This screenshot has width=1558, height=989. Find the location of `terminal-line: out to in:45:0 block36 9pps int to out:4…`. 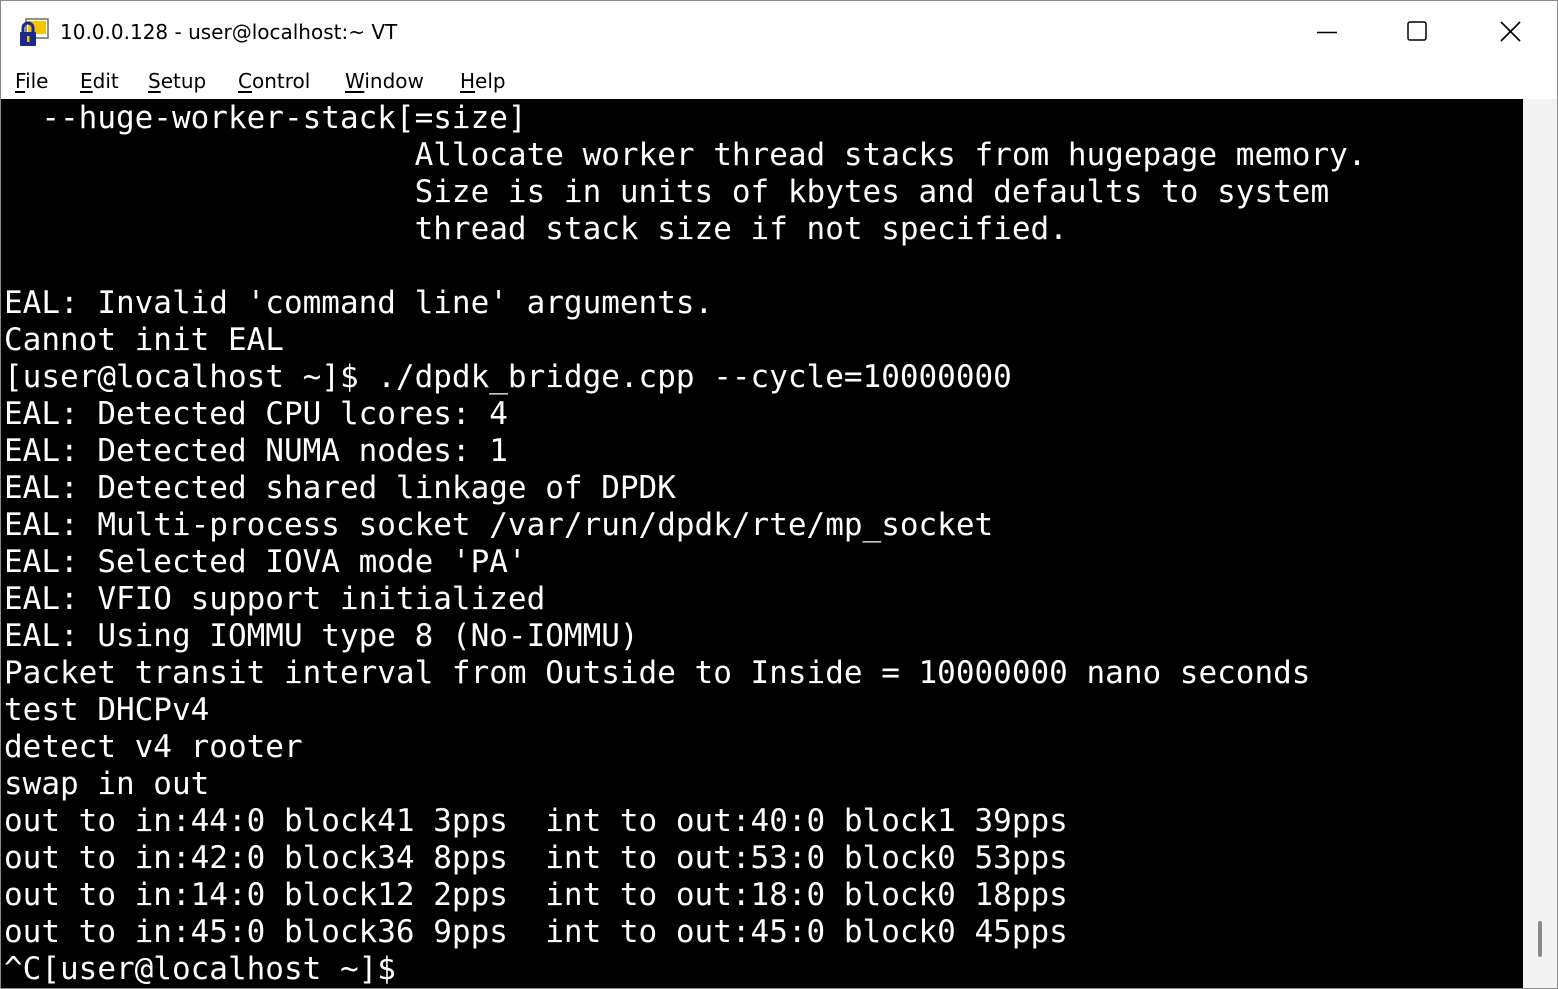

terminal-line: out to in:45:0 block36 9pps int to out:4… is located at coordinates (536, 932).